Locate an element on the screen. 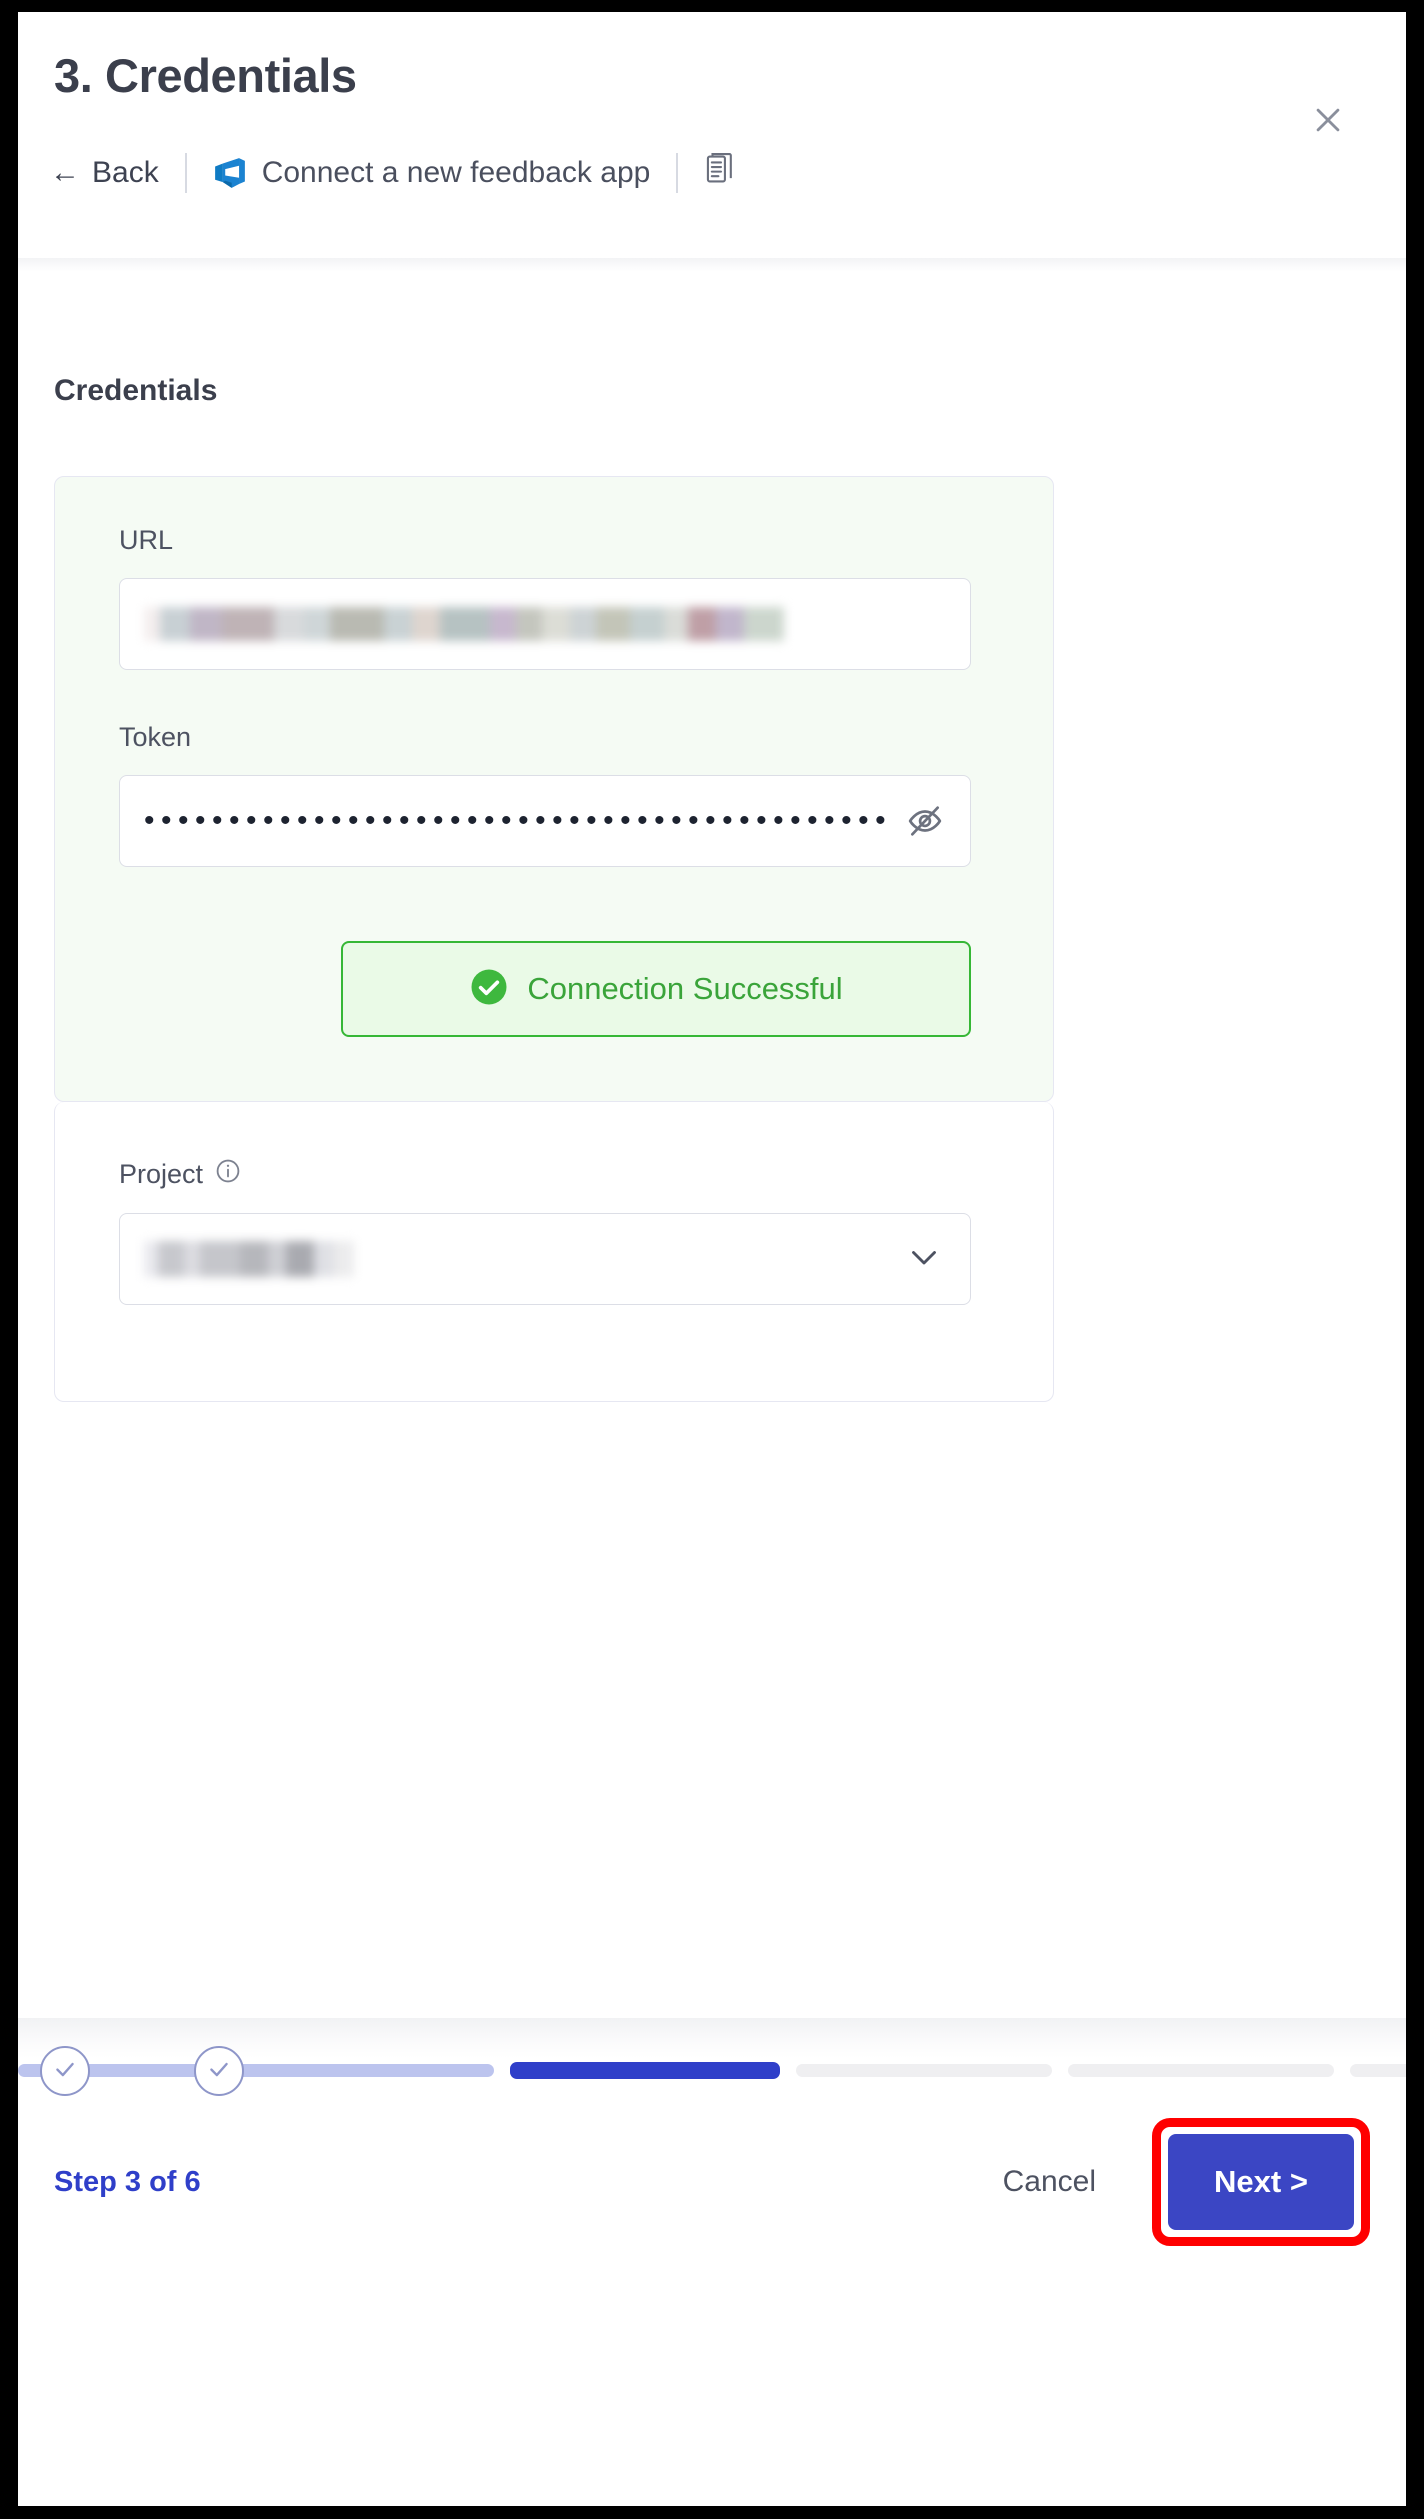 The height and width of the screenshot is (2519, 1424). url-input is located at coordinates (545, 624).